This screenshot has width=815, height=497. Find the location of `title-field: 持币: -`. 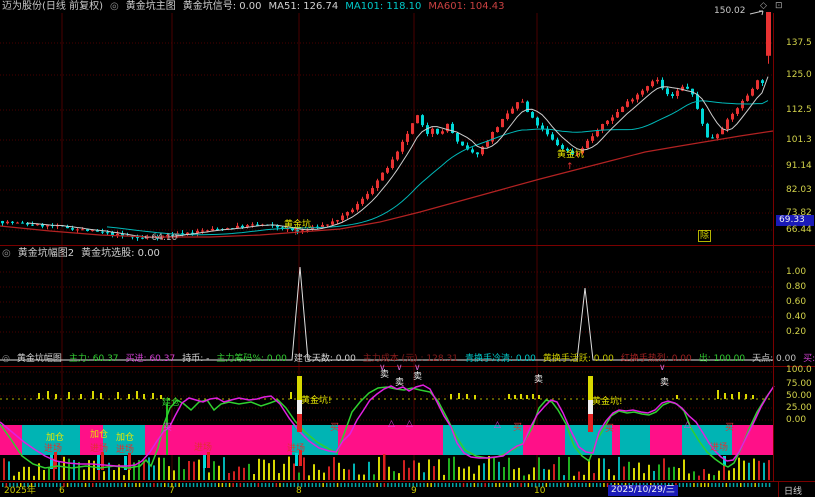

title-field: 持币: - is located at coordinates (196, 359).